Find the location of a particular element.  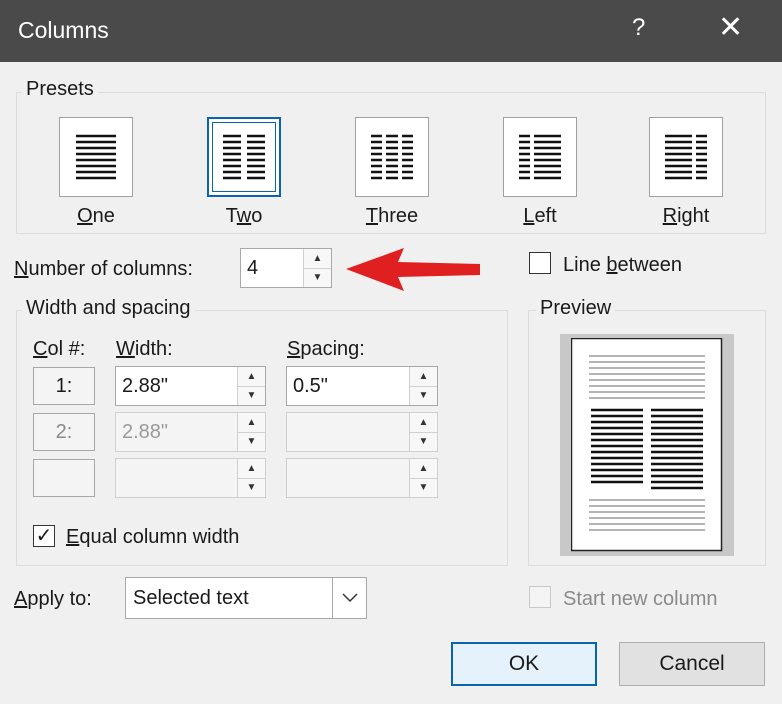

line-between-checkbox is located at coordinates (540, 263).